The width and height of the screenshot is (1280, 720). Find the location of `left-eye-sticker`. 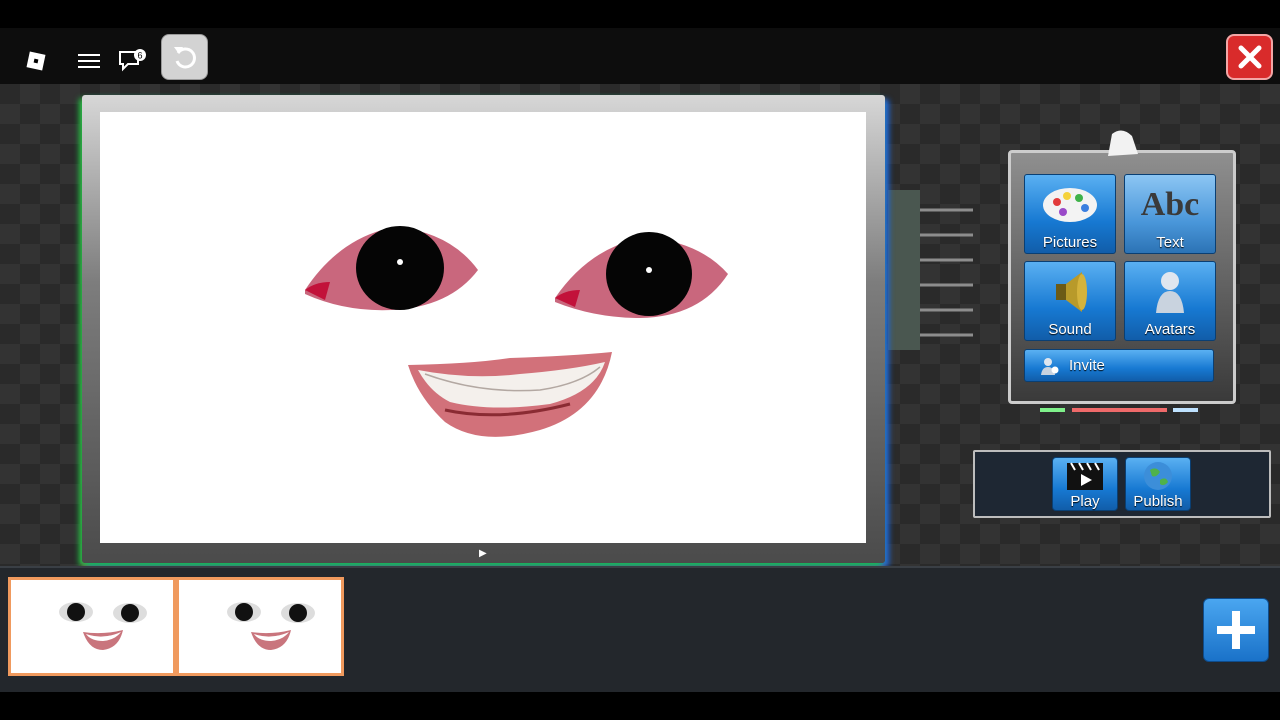

left-eye-sticker is located at coordinates (391, 268).